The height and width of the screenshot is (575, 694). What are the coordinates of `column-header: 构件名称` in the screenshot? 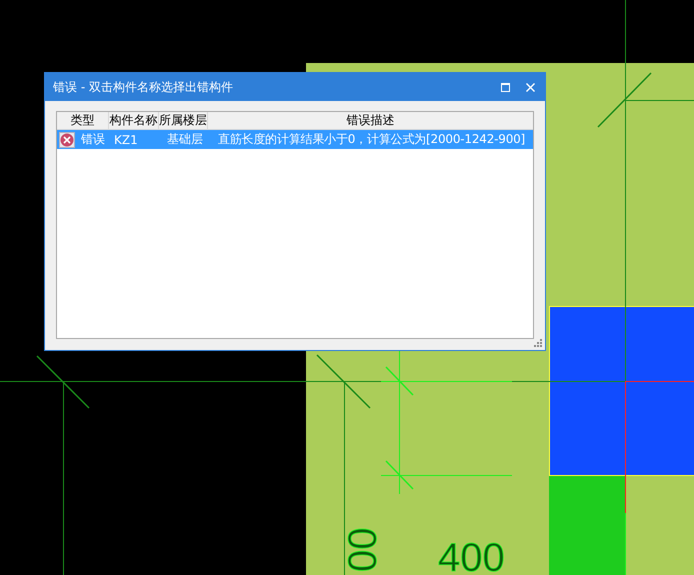 It's located at (134, 120).